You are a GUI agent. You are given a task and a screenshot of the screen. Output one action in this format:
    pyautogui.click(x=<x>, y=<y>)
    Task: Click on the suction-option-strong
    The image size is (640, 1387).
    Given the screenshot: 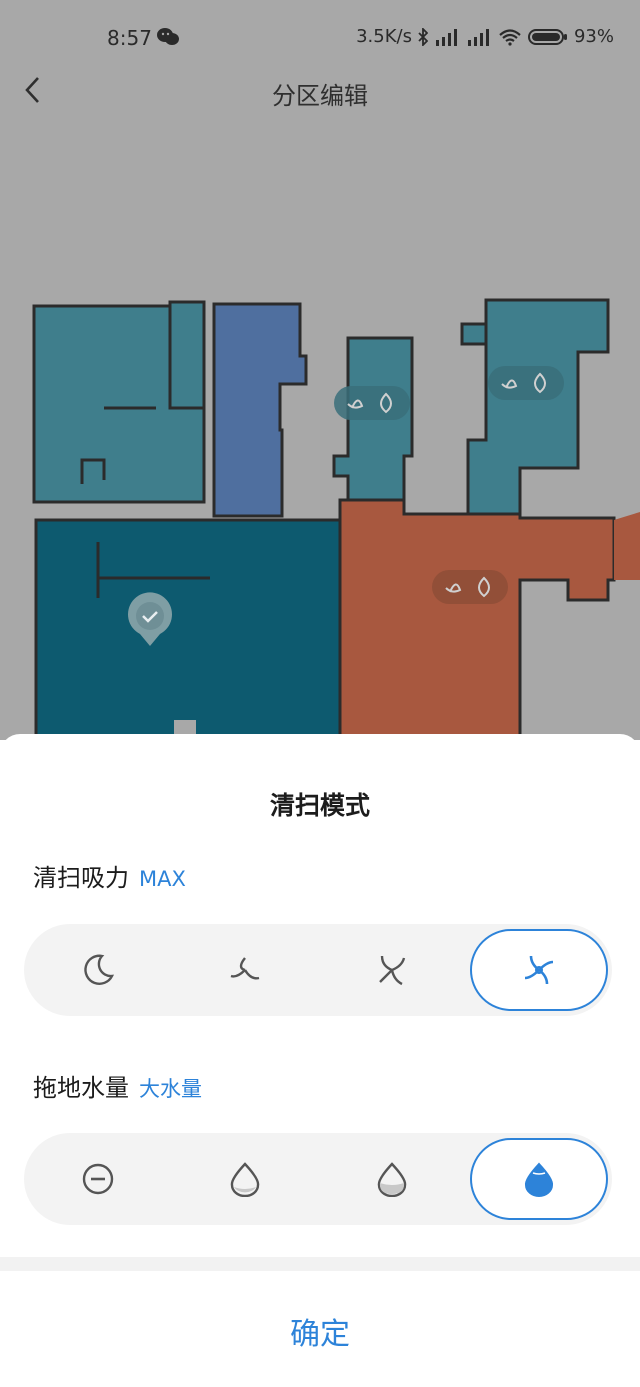 What is the action you would take?
    pyautogui.click(x=391, y=970)
    